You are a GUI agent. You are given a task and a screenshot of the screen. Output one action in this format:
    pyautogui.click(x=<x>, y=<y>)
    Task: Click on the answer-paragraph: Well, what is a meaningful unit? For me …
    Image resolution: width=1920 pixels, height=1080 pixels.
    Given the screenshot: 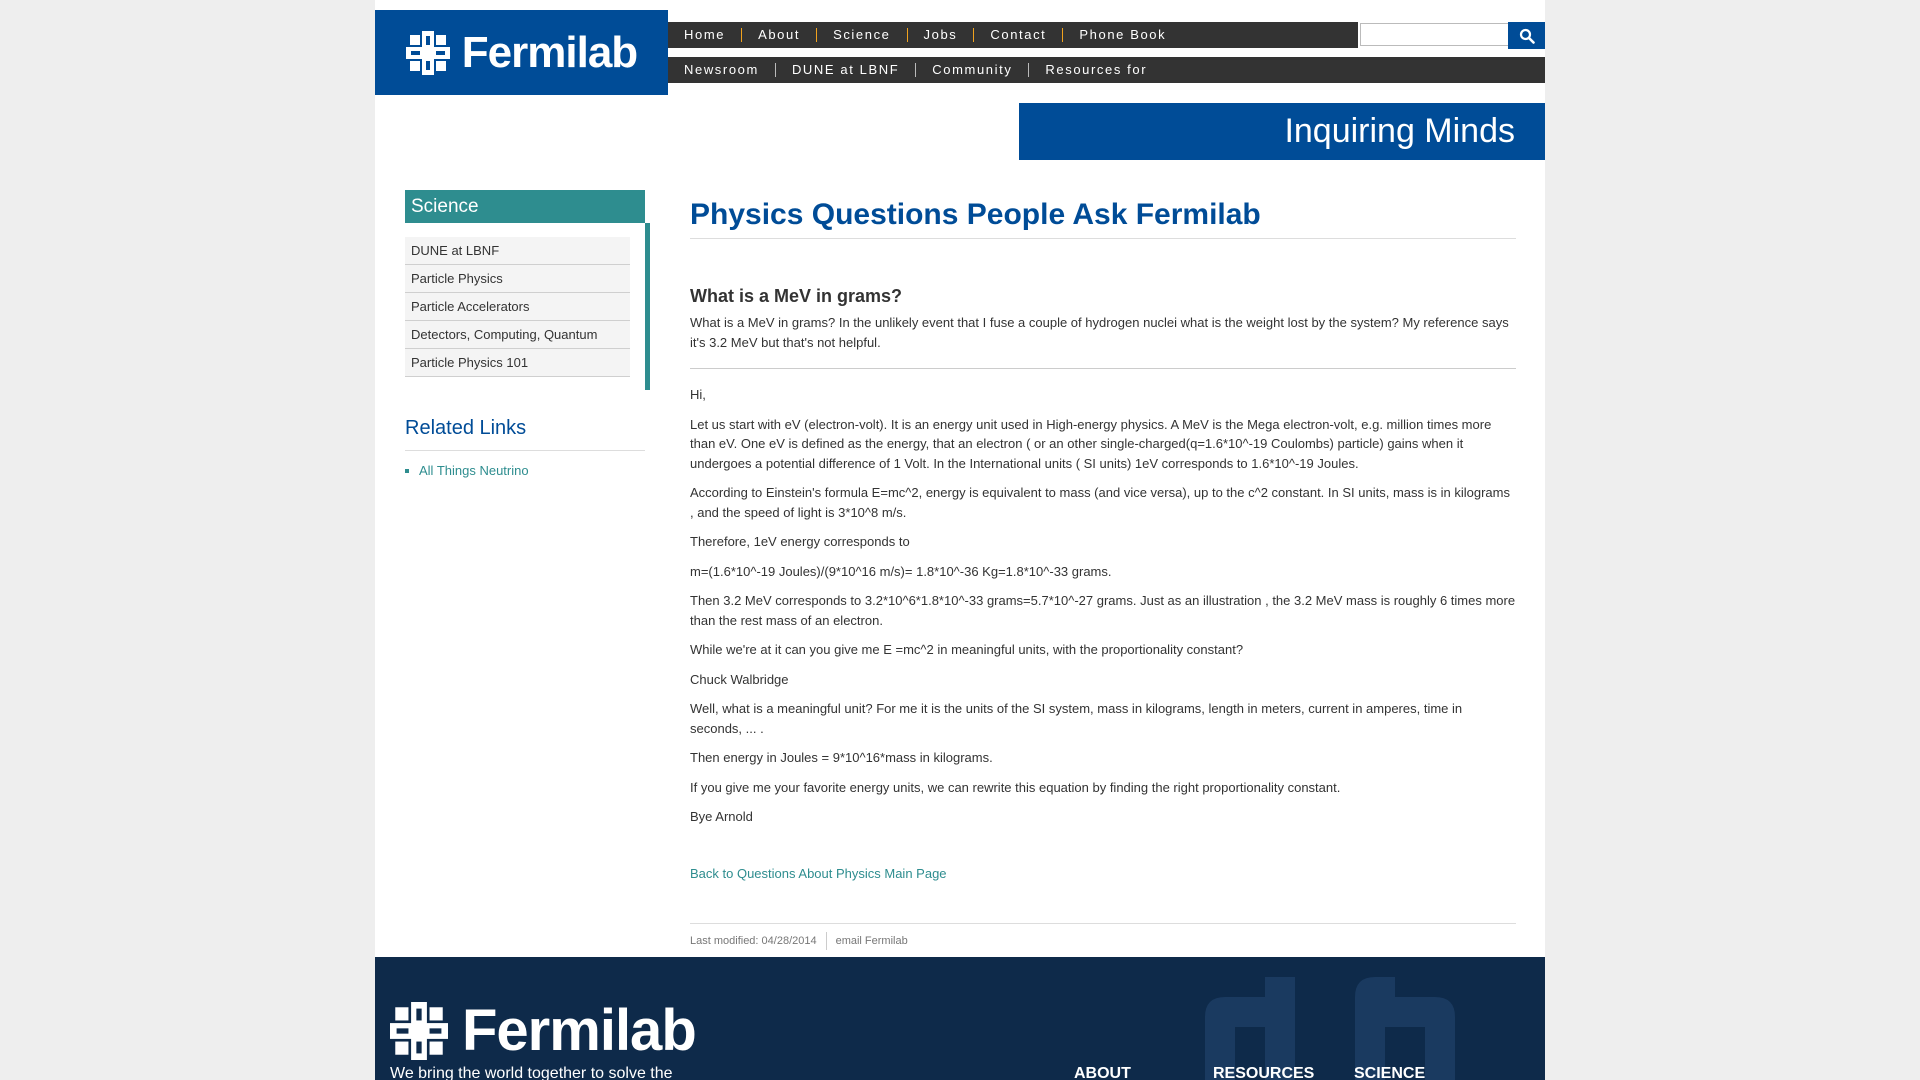 What is the action you would take?
    pyautogui.click(x=1076, y=718)
    